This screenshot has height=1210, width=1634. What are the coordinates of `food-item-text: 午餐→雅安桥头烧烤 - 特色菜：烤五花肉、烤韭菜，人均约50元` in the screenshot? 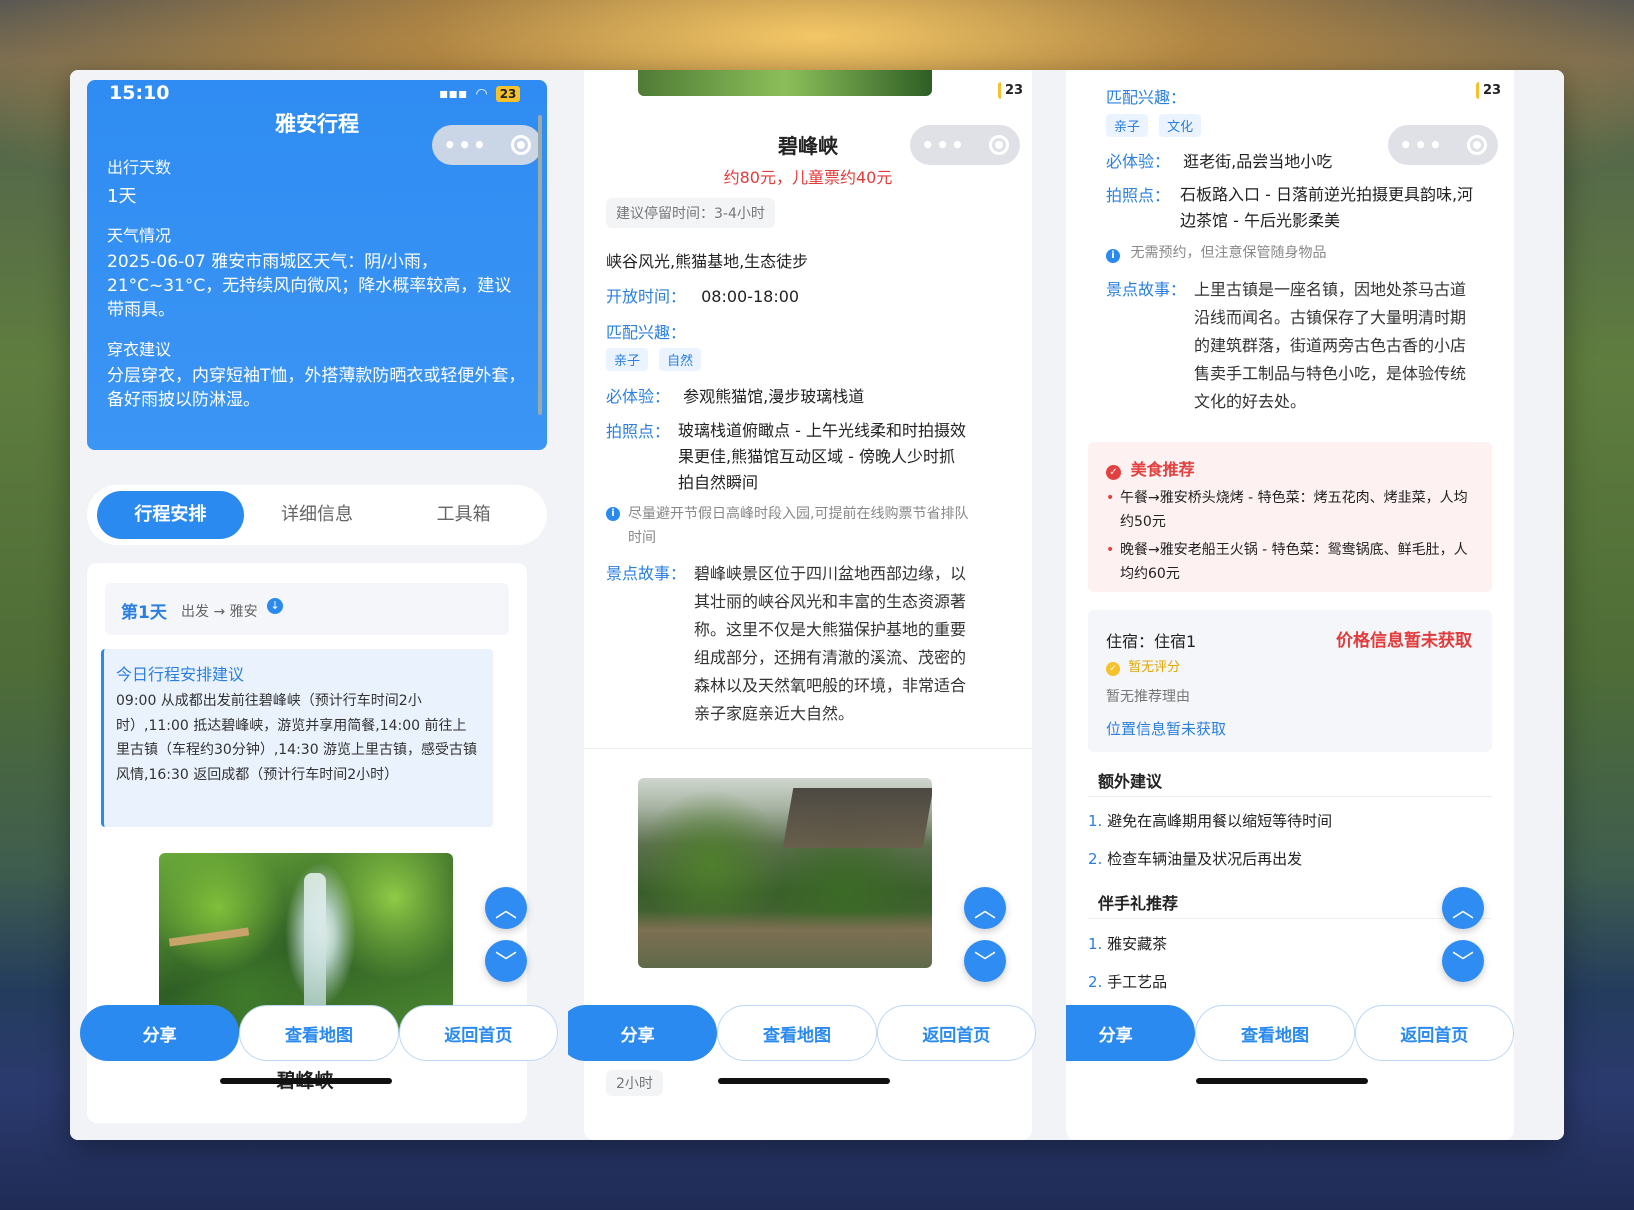 It's located at (1294, 510).